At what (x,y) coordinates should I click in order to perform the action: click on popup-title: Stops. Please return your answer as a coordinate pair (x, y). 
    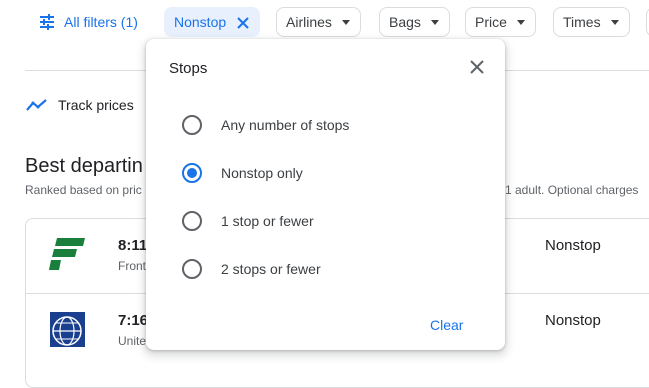
    Looking at the image, I should click on (188, 68).